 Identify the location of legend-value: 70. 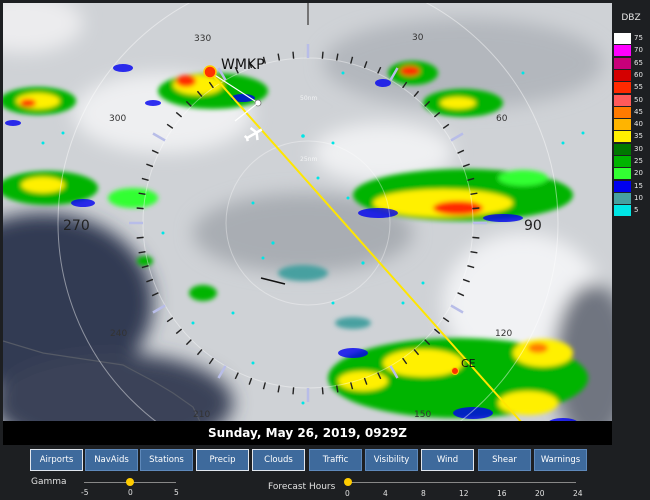
(638, 50).